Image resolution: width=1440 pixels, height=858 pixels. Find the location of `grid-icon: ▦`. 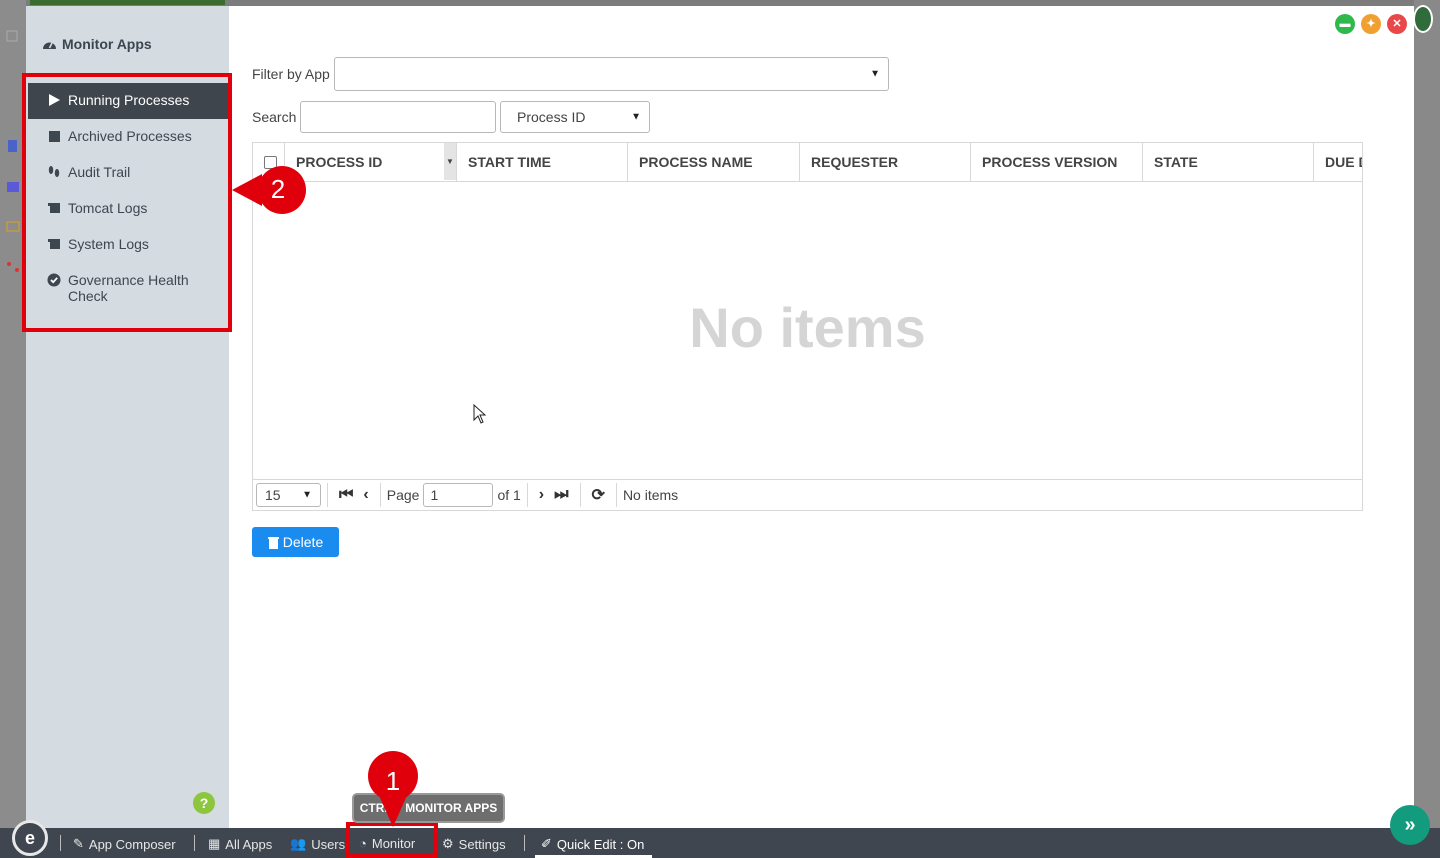

grid-icon: ▦ is located at coordinates (214, 843).